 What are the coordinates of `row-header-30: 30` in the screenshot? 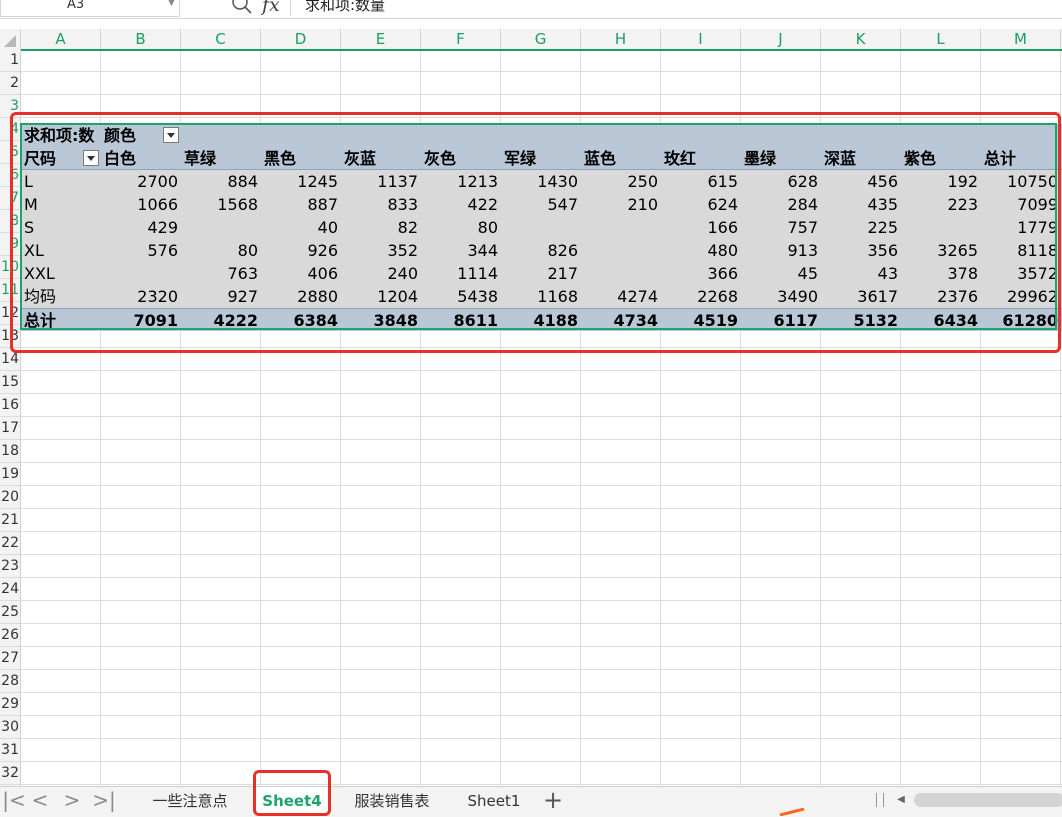 It's located at (10, 727).